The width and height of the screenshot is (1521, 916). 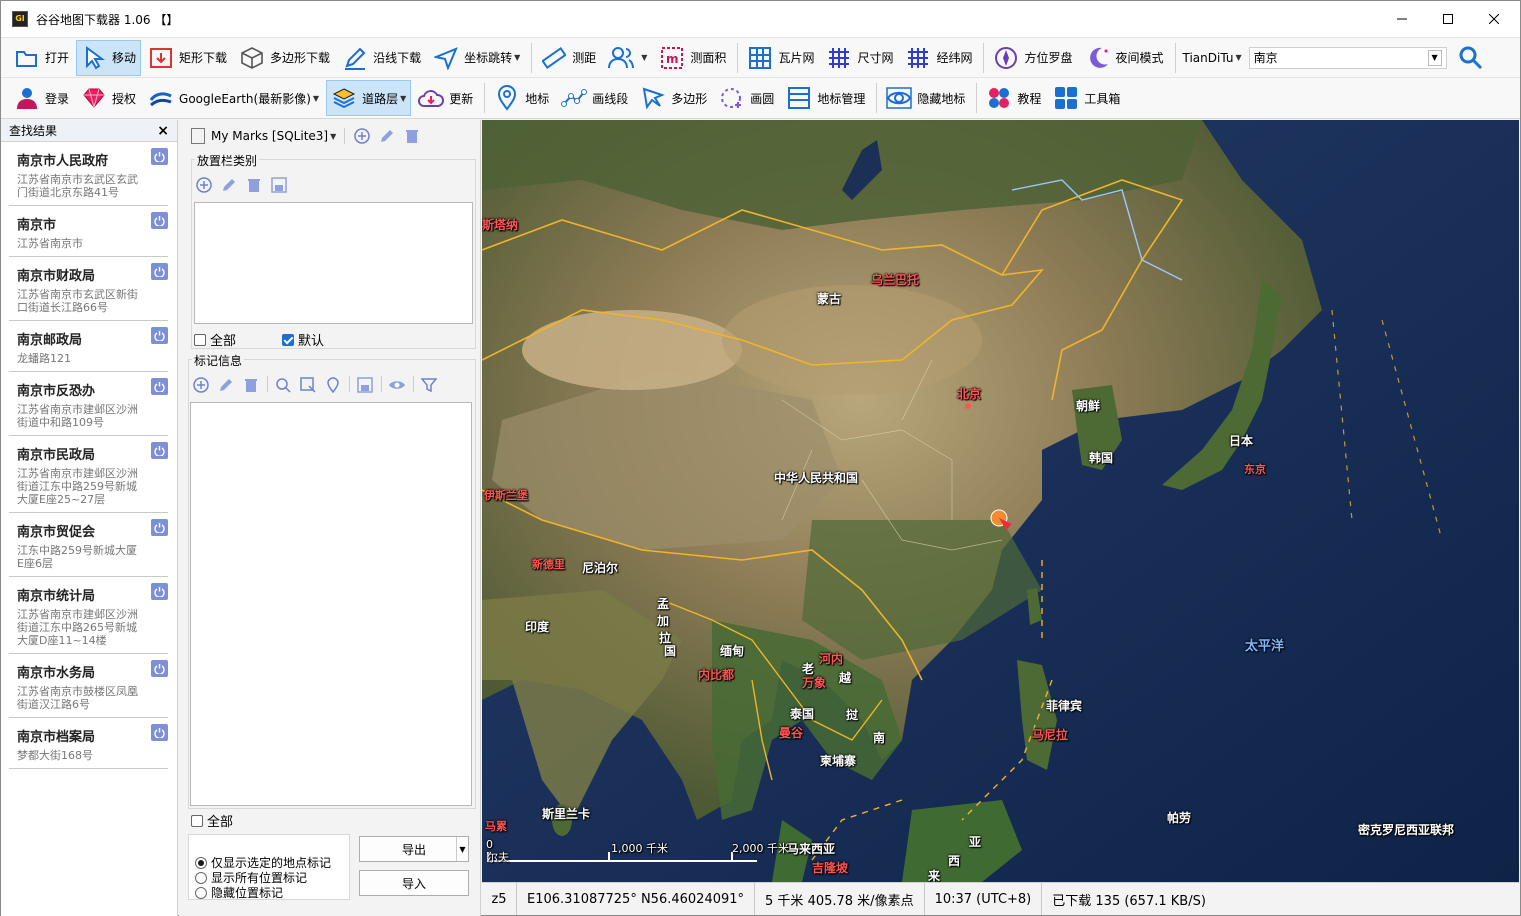 I want to click on compass-button: 方位罗盘, so click(x=1032, y=58).